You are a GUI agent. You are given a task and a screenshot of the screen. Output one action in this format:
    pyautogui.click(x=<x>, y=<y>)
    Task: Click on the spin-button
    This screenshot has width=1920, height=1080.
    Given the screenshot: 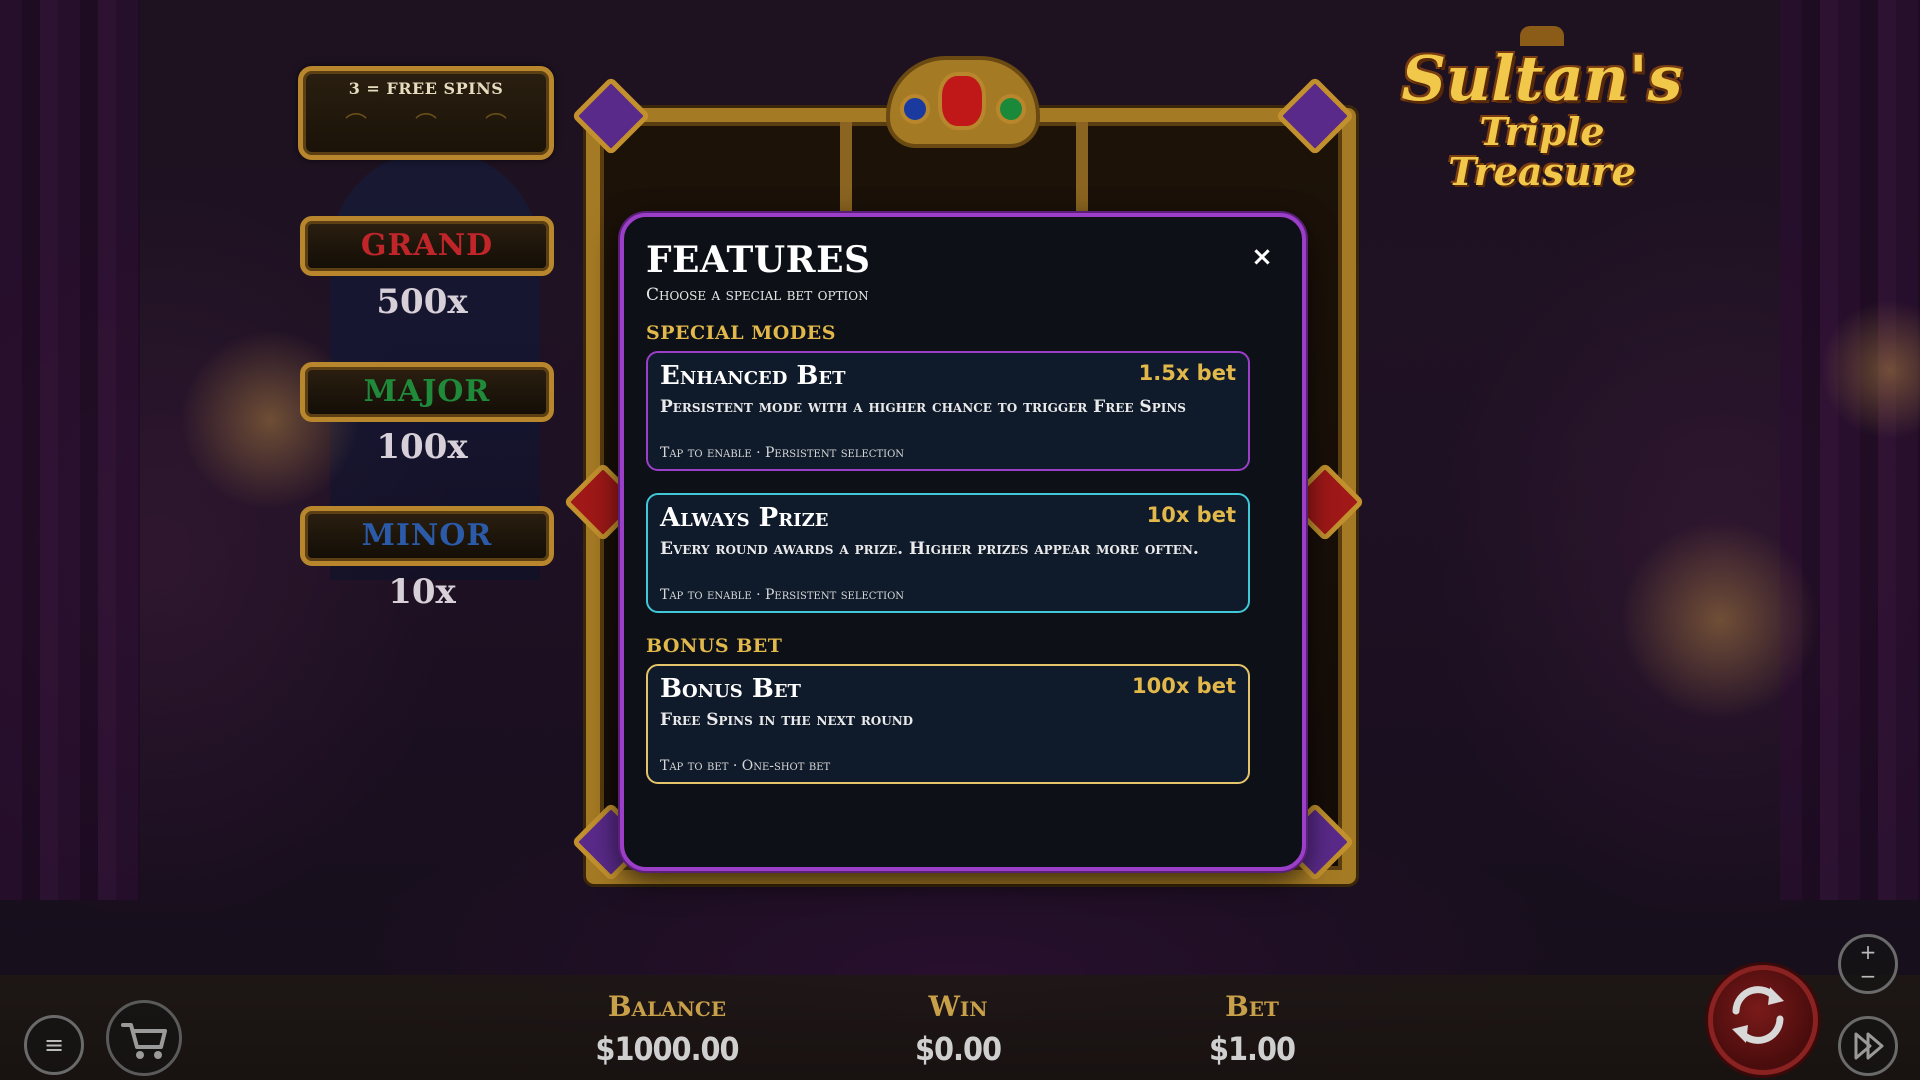 What is the action you would take?
    pyautogui.click(x=1763, y=1020)
    